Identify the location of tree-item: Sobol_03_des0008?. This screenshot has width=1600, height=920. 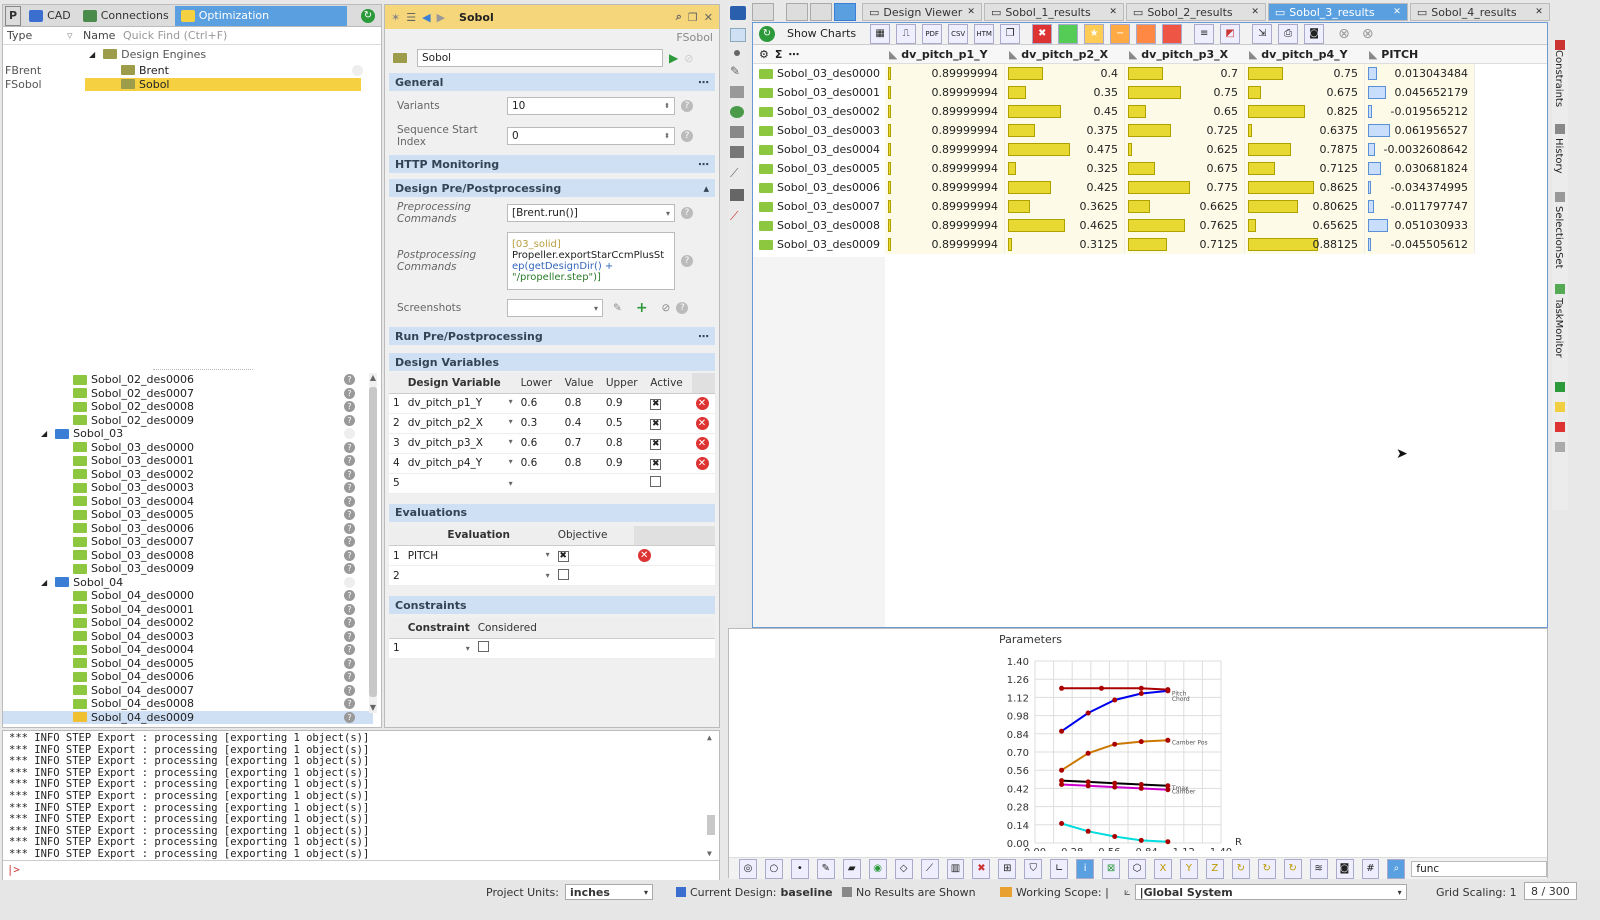
(188, 556).